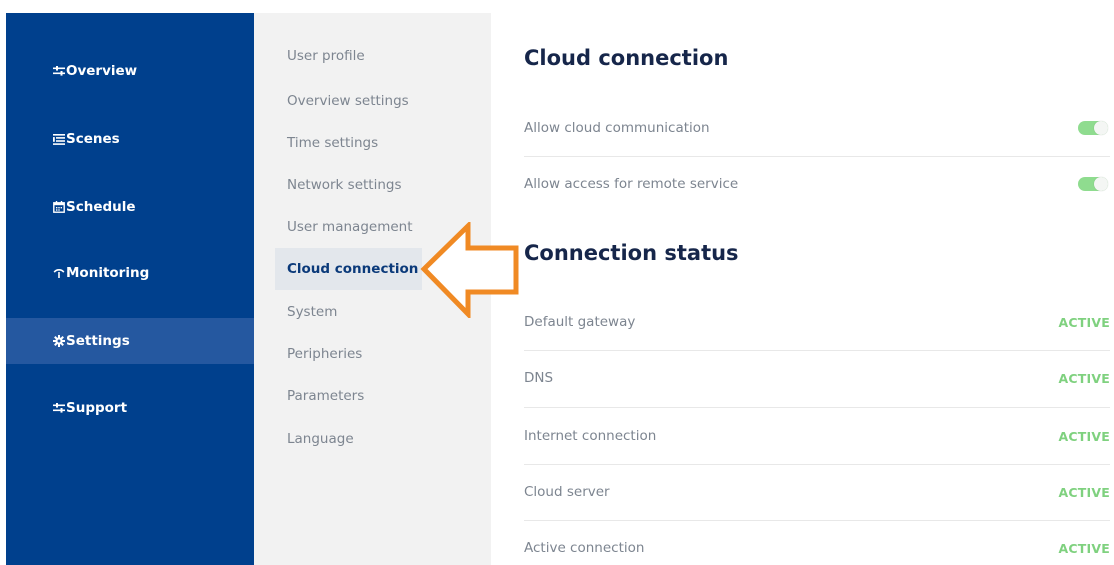 This screenshot has width=1114, height=565. I want to click on remote-service-toggle, so click(1093, 184).